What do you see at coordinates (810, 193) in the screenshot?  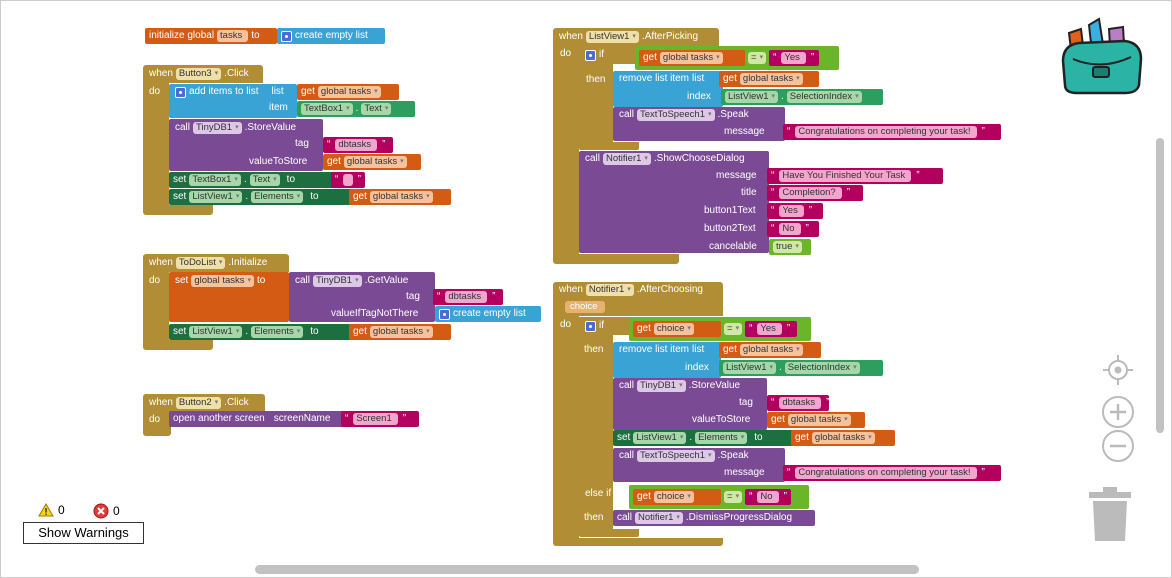 I see `text-value: Completion?` at bounding box center [810, 193].